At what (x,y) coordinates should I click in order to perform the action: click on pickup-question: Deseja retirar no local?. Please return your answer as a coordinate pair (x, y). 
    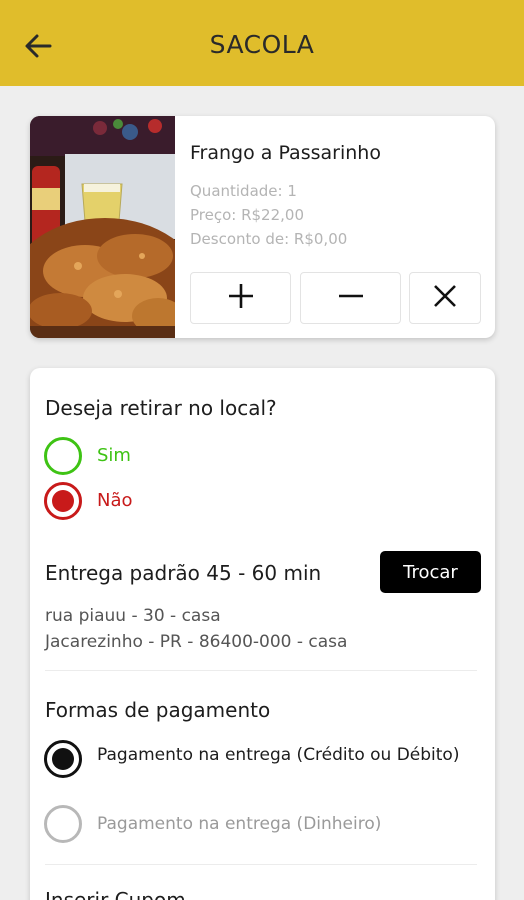
    Looking at the image, I should click on (161, 408).